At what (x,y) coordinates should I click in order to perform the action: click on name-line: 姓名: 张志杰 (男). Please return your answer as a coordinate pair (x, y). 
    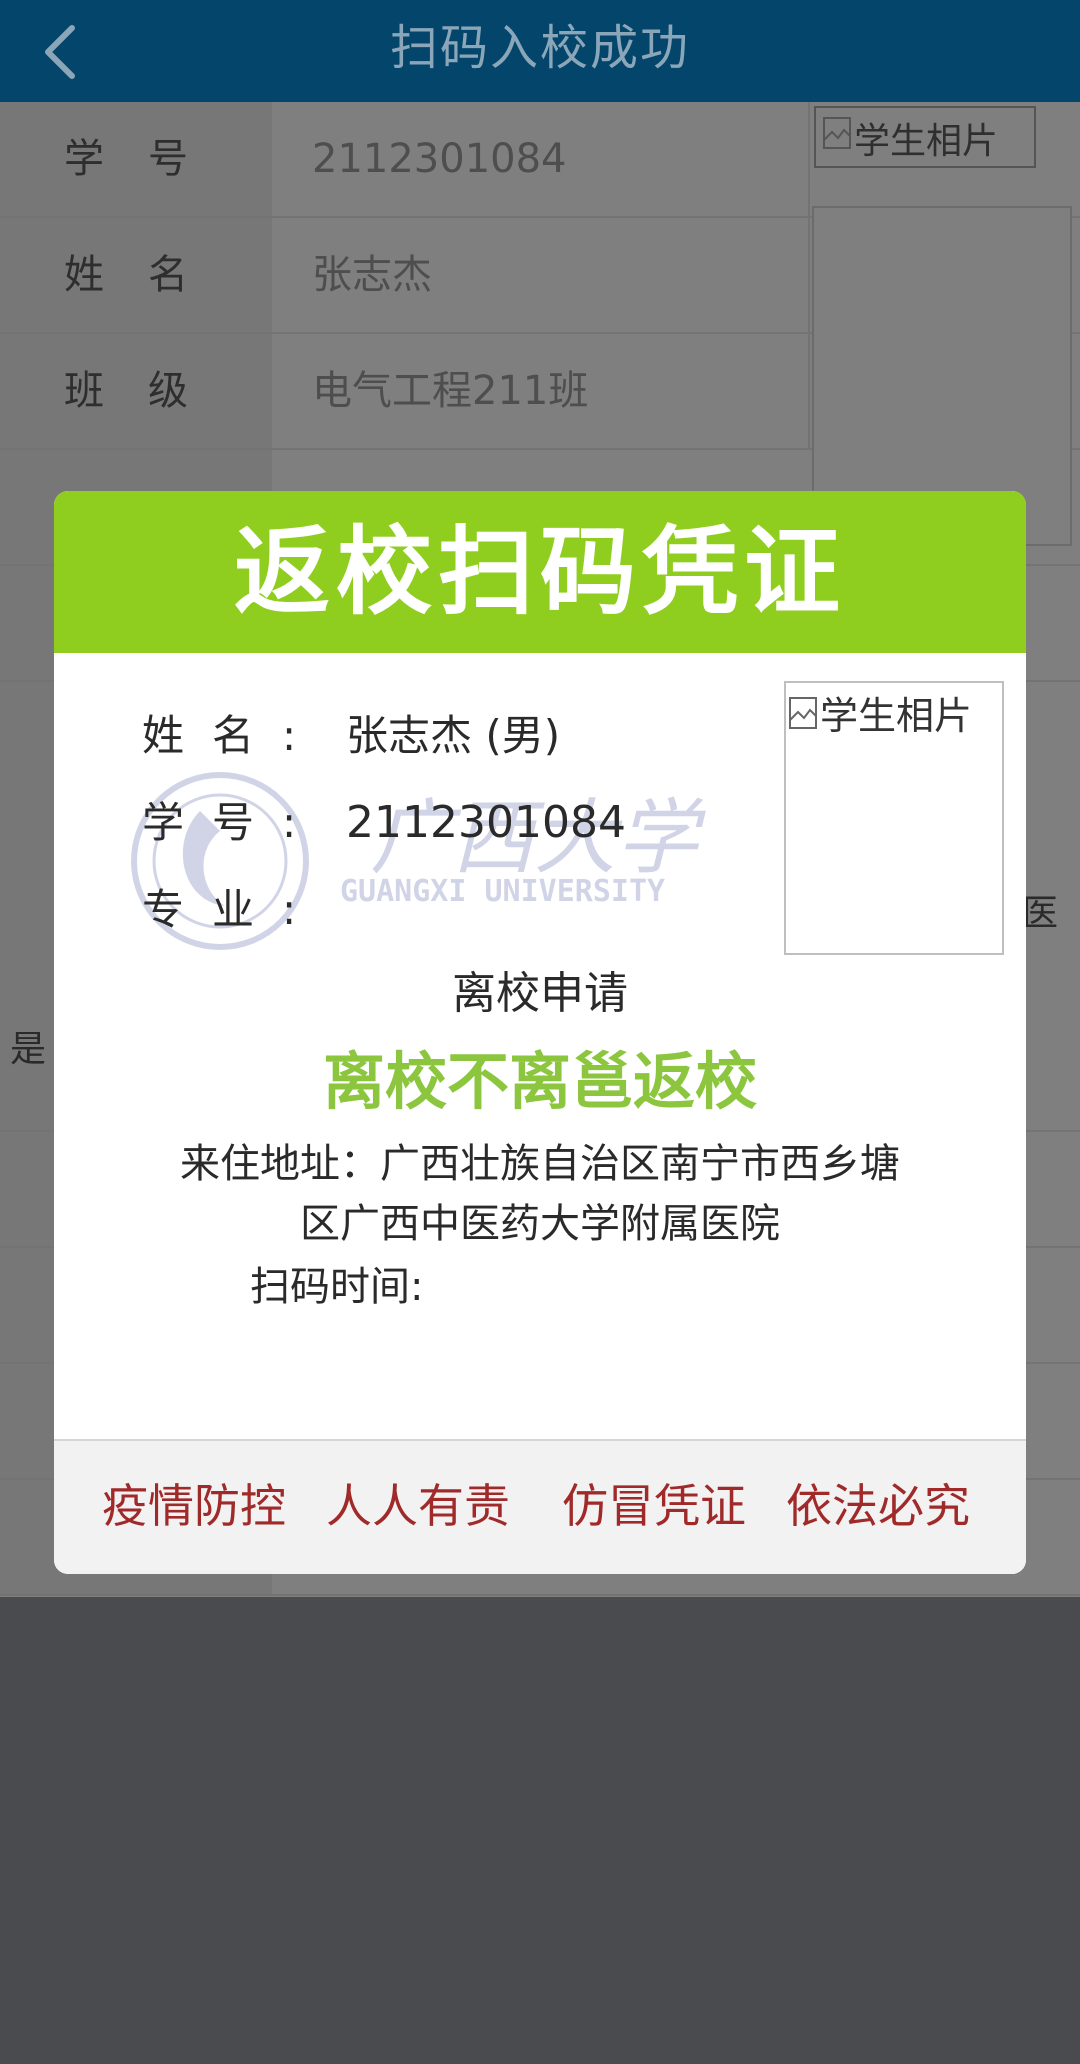
    Looking at the image, I should click on (351, 732).